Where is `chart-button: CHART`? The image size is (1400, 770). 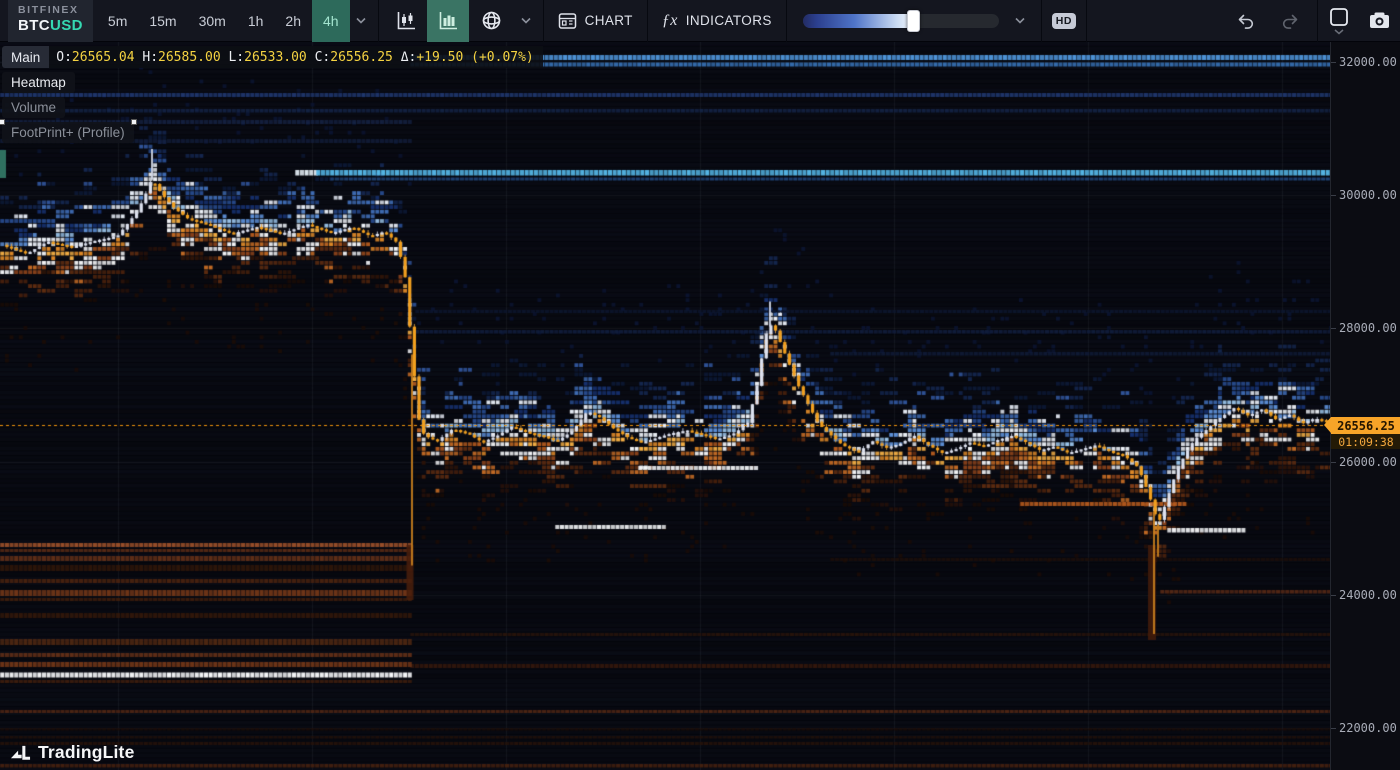
chart-button: CHART is located at coordinates (595, 21).